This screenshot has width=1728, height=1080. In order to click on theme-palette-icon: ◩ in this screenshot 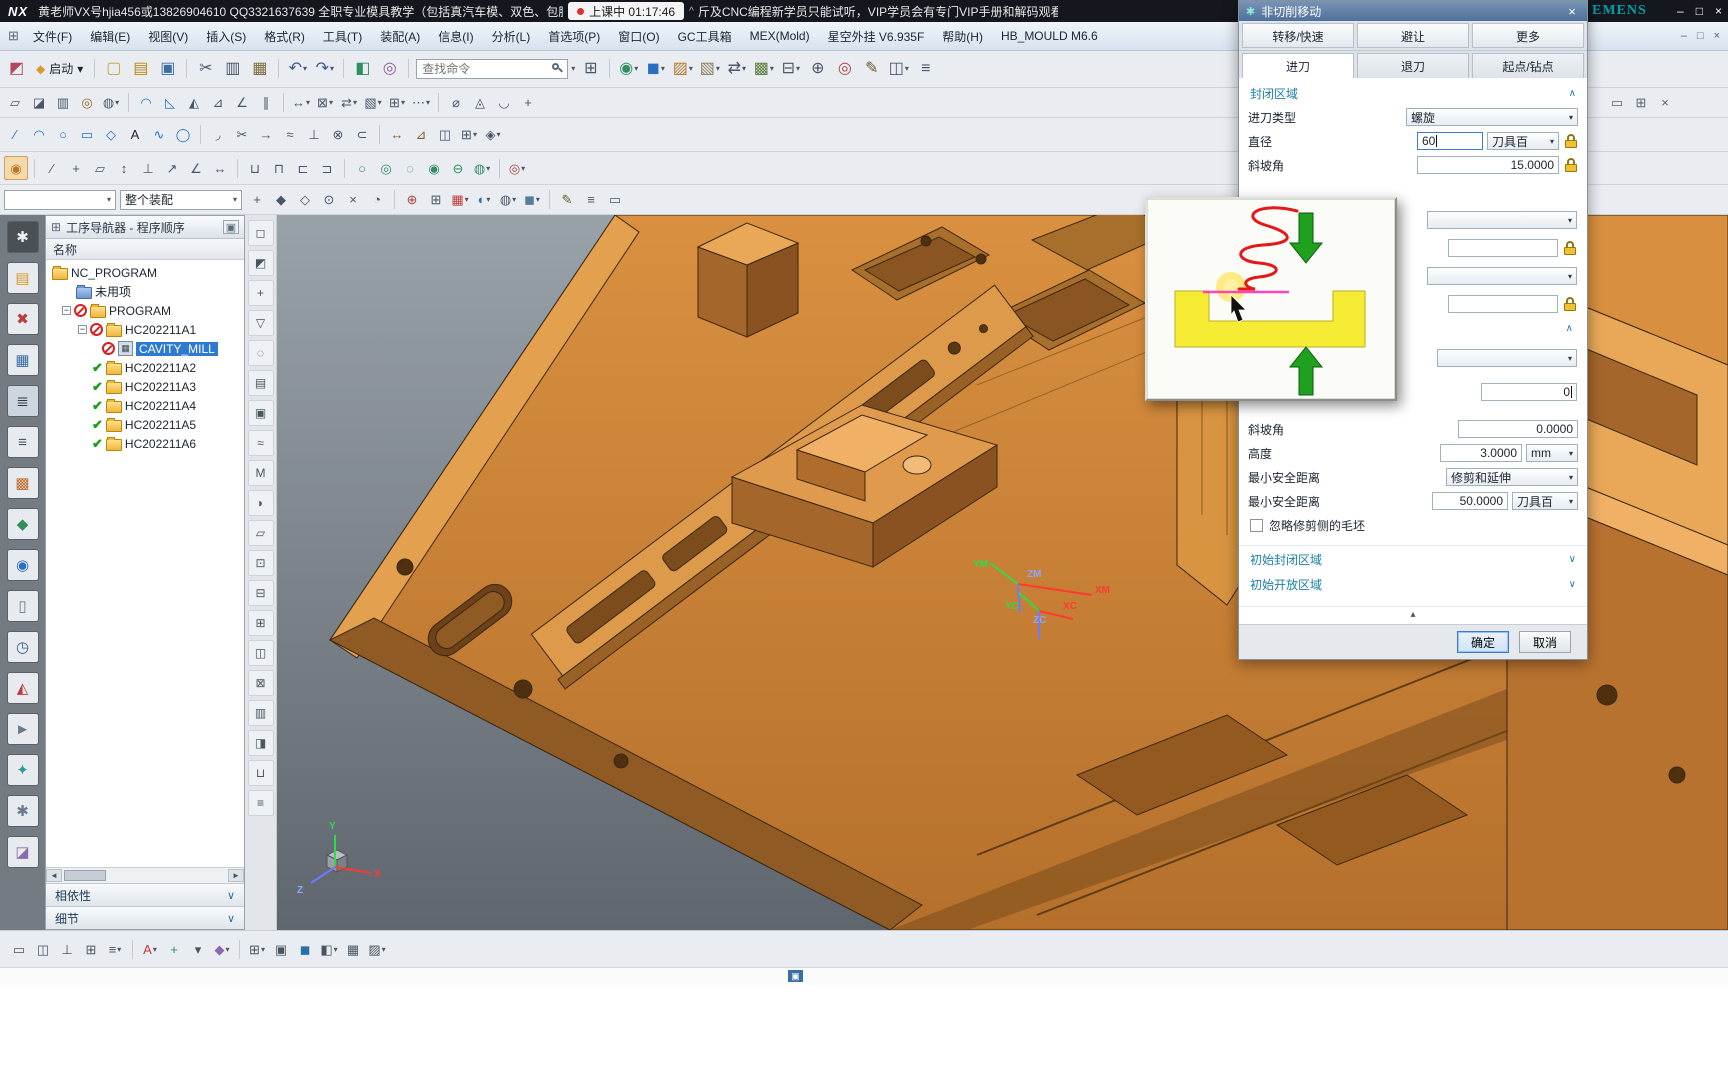, I will do `click(16, 69)`.